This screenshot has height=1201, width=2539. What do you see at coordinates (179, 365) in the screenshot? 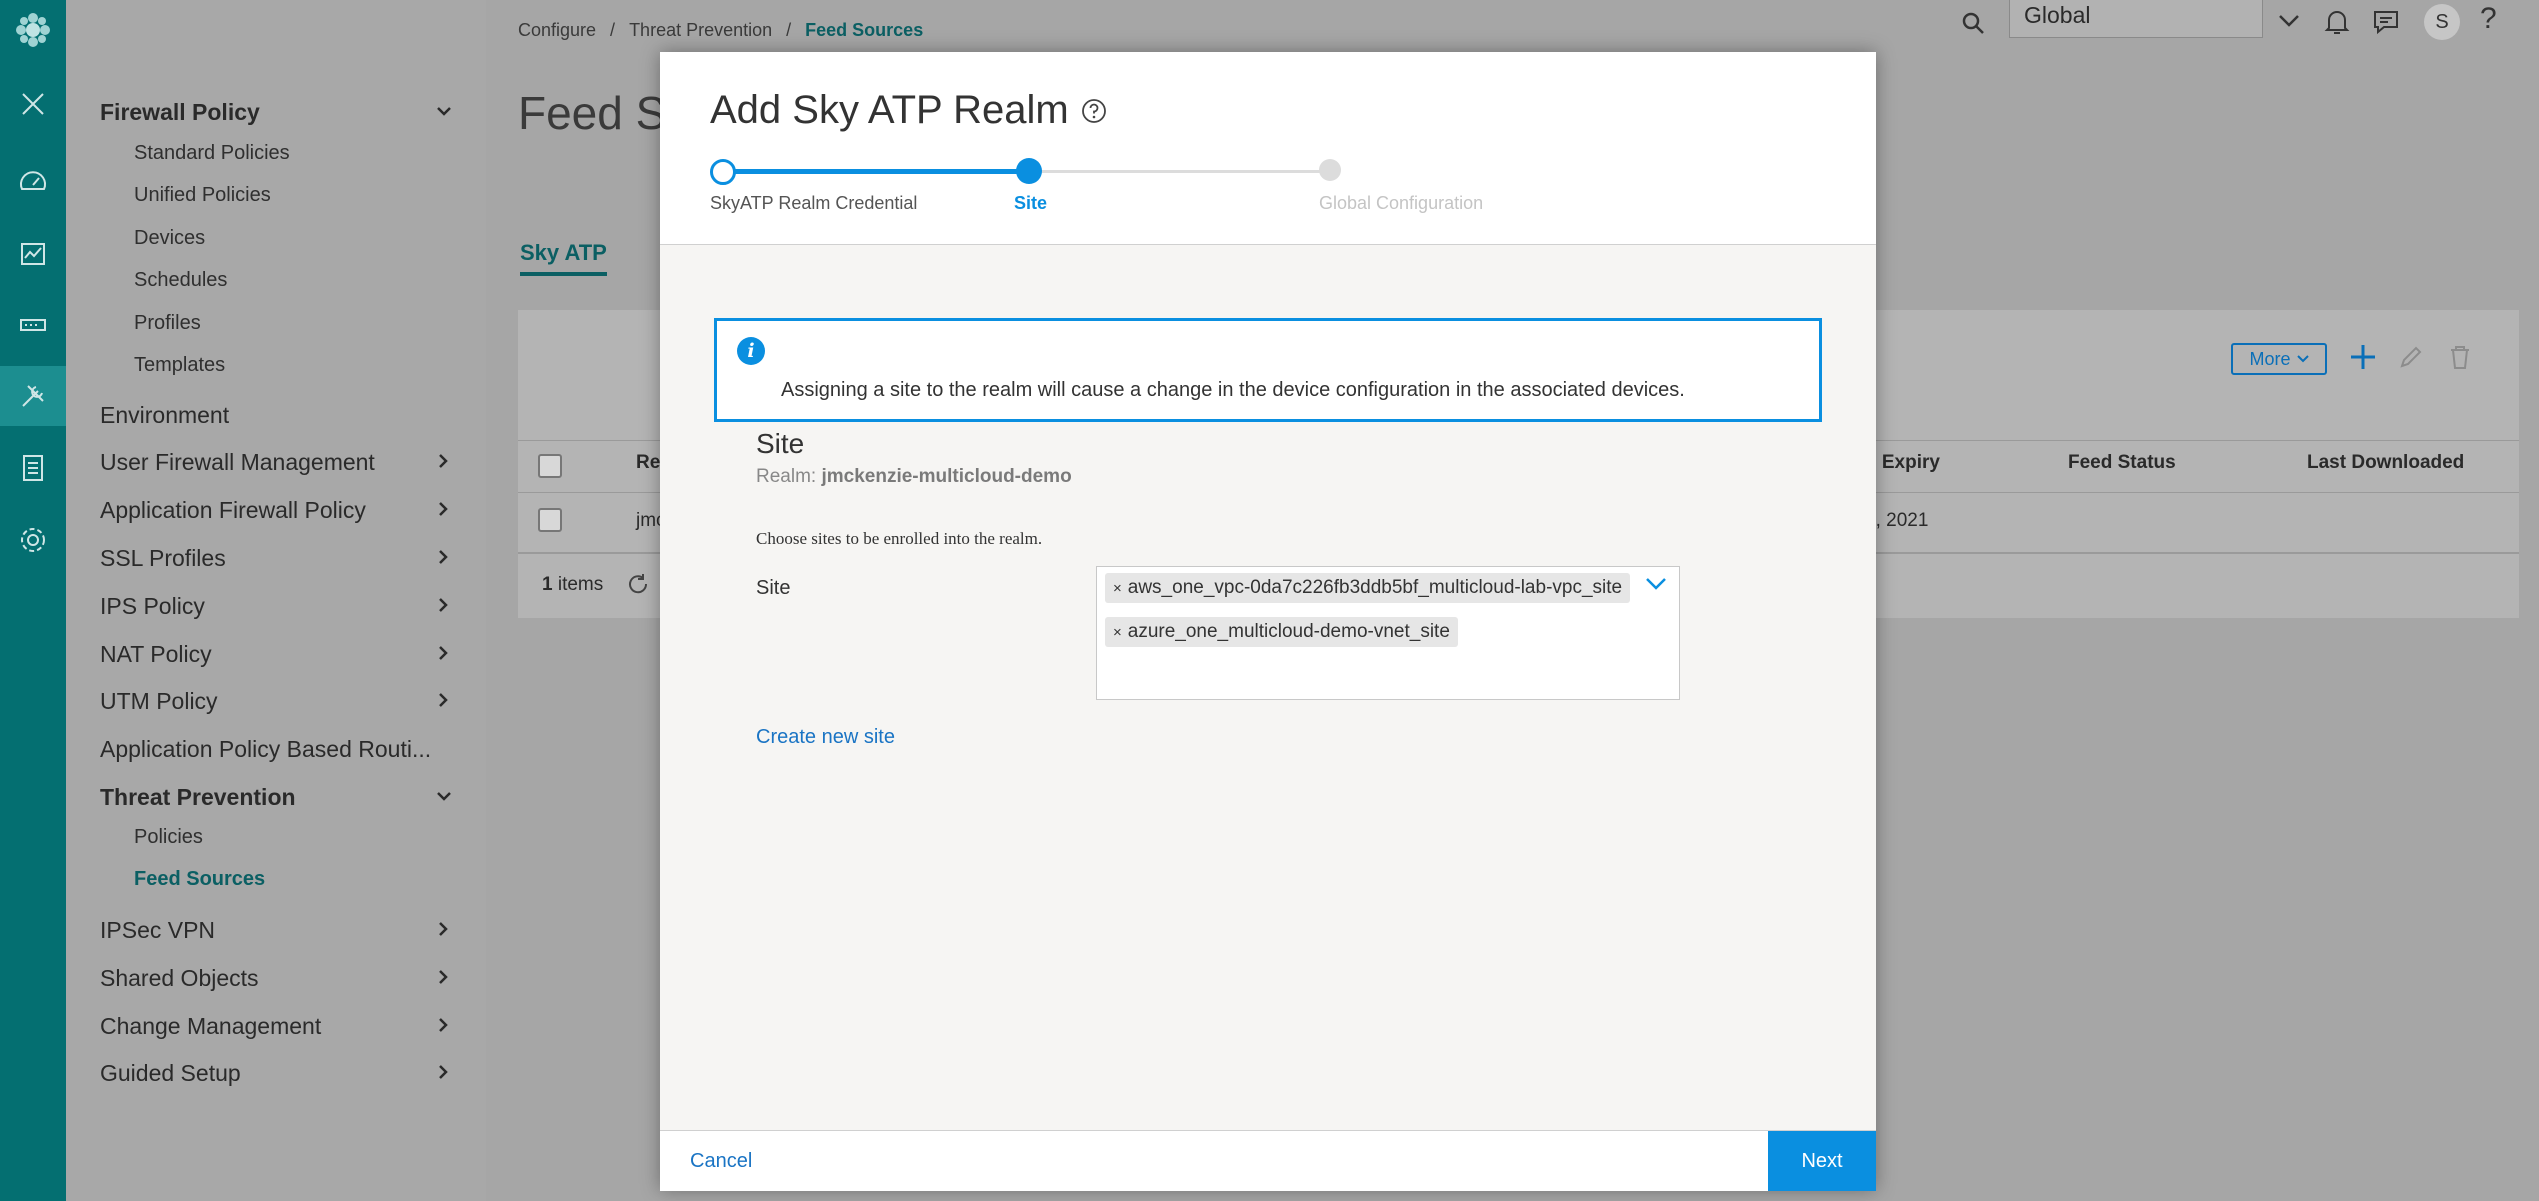
I see `nav-templates: Templates` at bounding box center [179, 365].